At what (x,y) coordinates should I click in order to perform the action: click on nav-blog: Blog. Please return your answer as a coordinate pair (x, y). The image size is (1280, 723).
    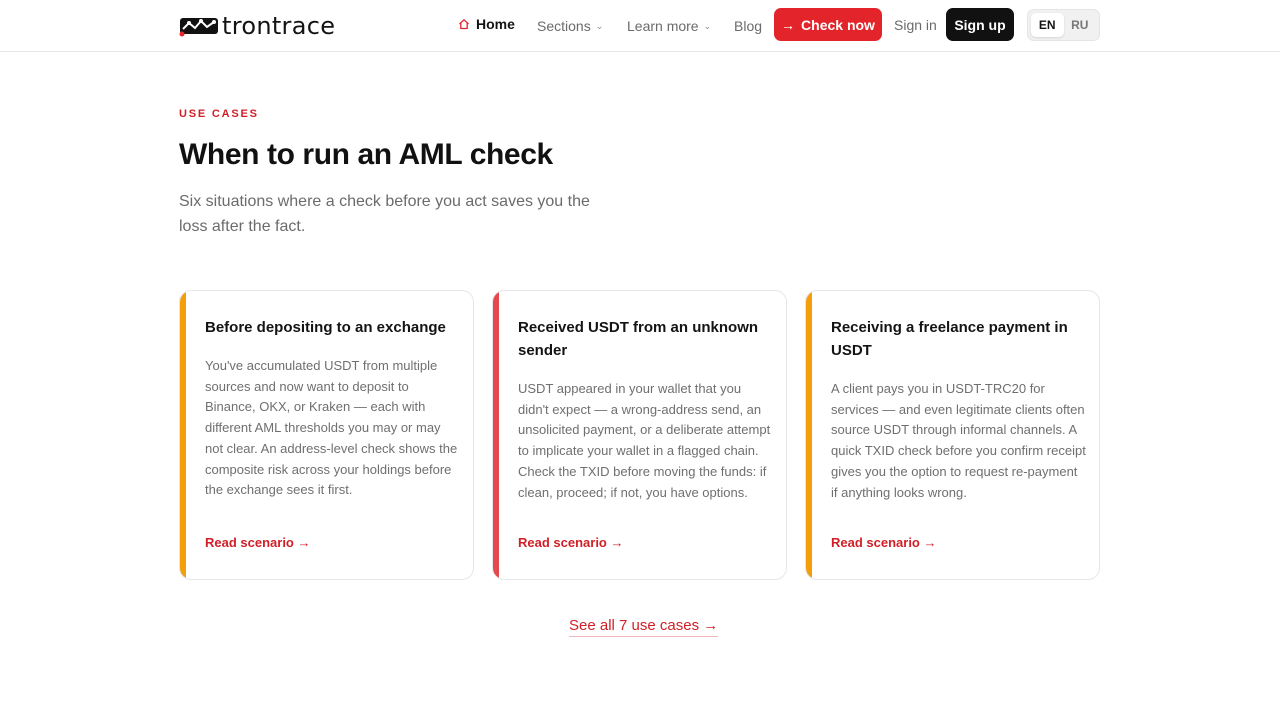
    Looking at the image, I should click on (748, 26).